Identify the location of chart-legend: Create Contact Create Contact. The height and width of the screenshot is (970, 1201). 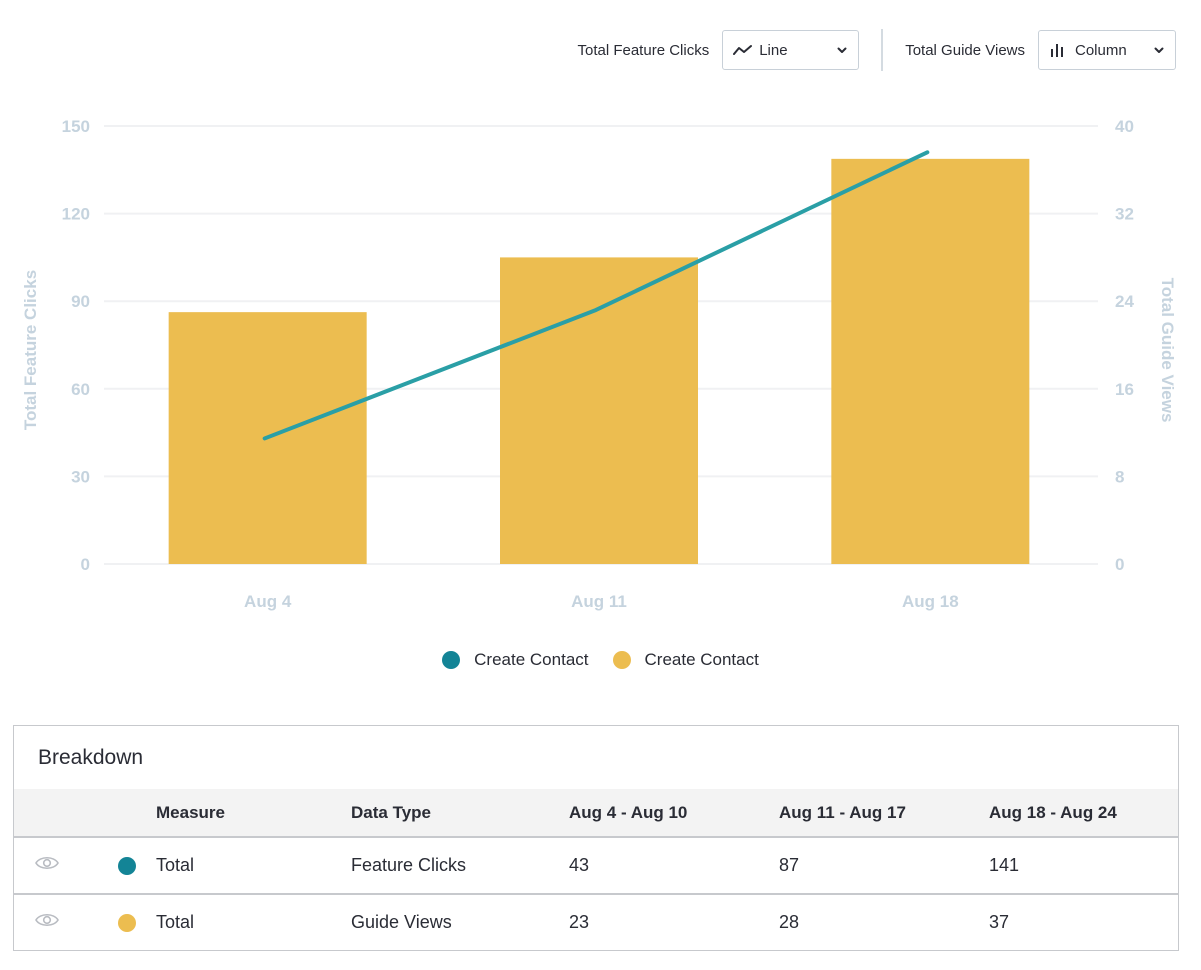
(600, 660).